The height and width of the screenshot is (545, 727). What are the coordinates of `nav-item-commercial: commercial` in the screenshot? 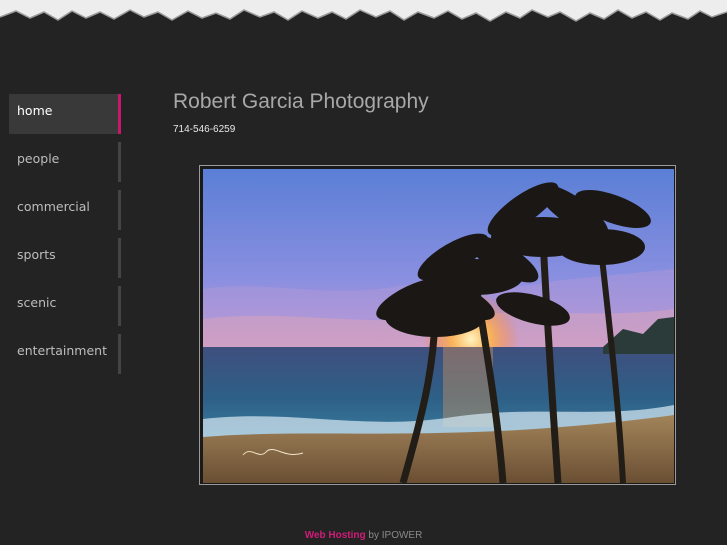 It's located at (65, 210).